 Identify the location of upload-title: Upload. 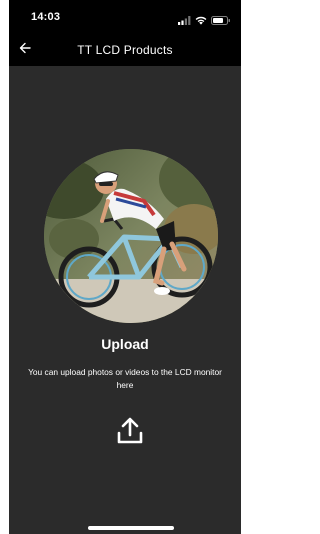
(125, 344).